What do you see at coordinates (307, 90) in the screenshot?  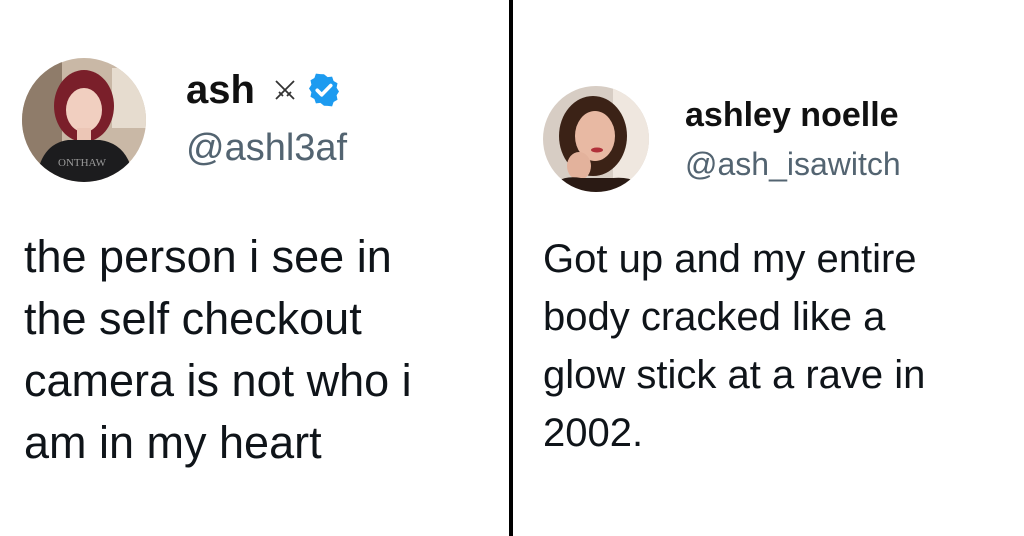 I see `name-badges` at bounding box center [307, 90].